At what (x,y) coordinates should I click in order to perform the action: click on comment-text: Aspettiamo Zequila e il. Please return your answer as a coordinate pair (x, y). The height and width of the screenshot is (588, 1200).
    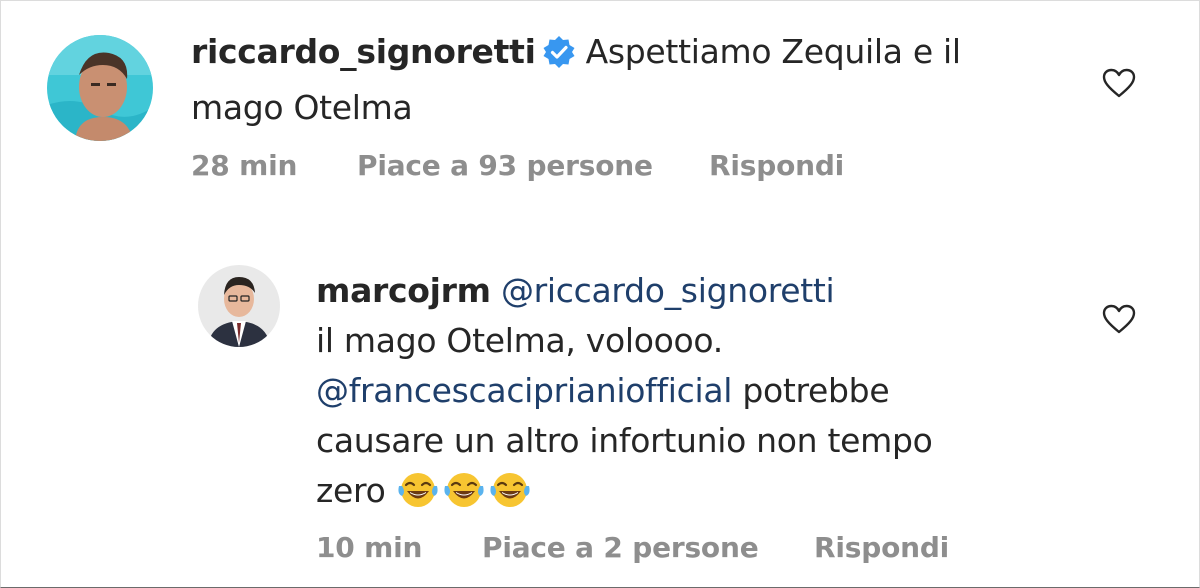
    Looking at the image, I should click on (773, 51).